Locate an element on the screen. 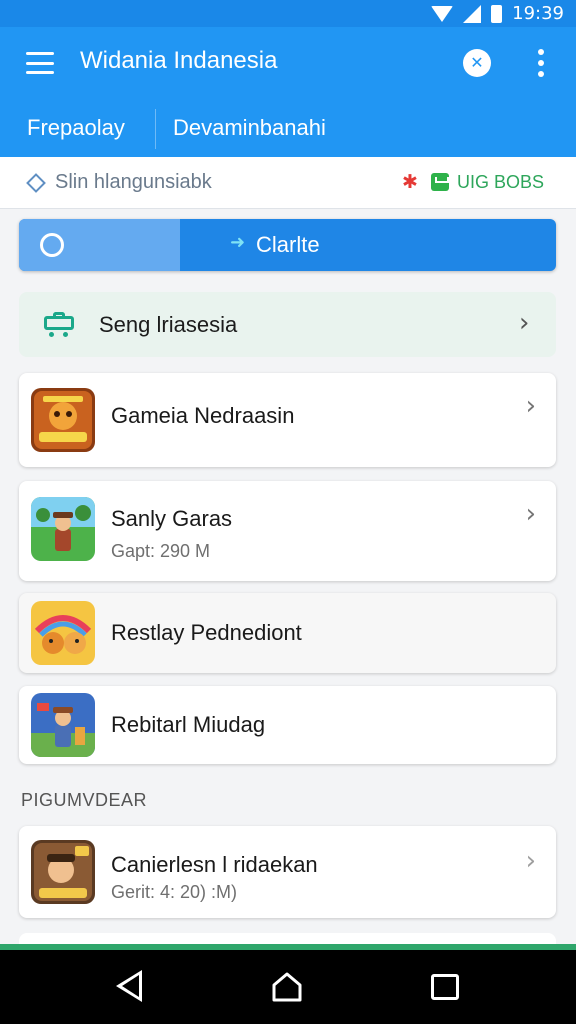 The image size is (576, 1024). tab-bar: Frepaolay Devaminbanahi is located at coordinates (288, 128).